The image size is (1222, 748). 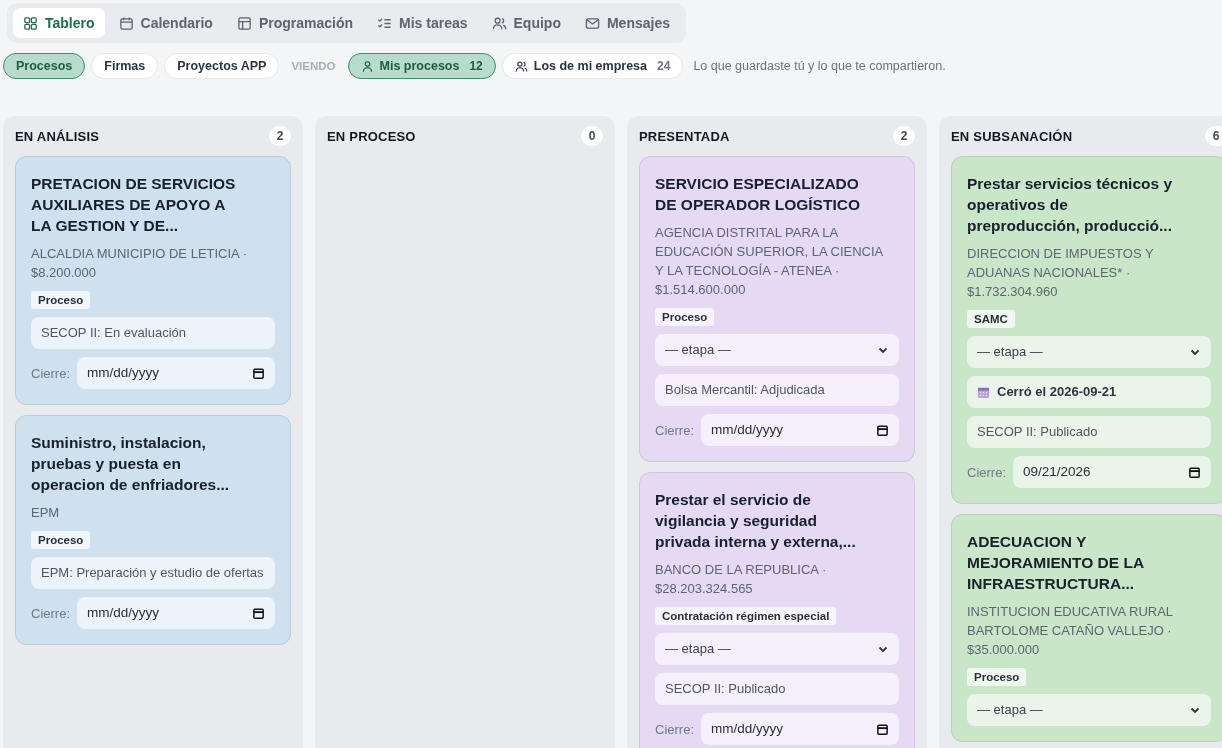 I want to click on process-card: Prestar el servicio de vigilancia y seguridad privada interna y externa,... BANCO DE LA REPUBLICA · $28.203.324.565 Contratación régimen especial — etapa — SECOP II: Publicado Cierre: mm/dd/yyyy, so click(x=777, y=610).